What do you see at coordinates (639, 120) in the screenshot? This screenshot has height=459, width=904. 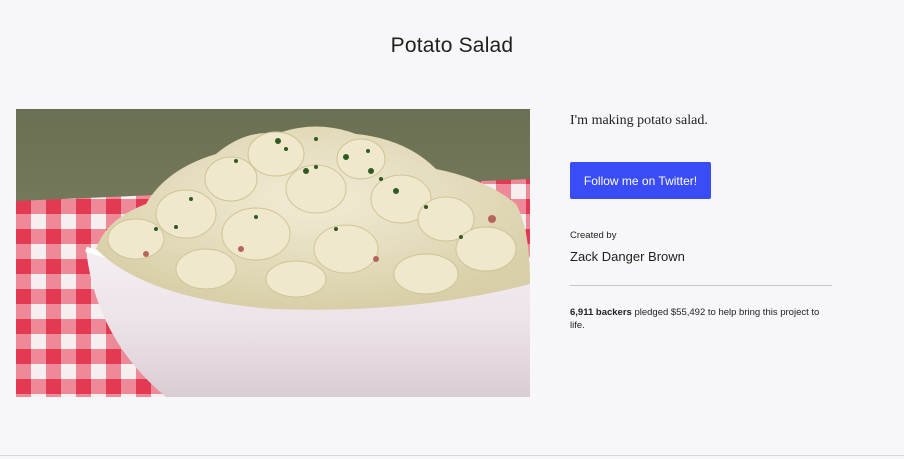 I see `project-blurb: I'm making potato salad.` at bounding box center [639, 120].